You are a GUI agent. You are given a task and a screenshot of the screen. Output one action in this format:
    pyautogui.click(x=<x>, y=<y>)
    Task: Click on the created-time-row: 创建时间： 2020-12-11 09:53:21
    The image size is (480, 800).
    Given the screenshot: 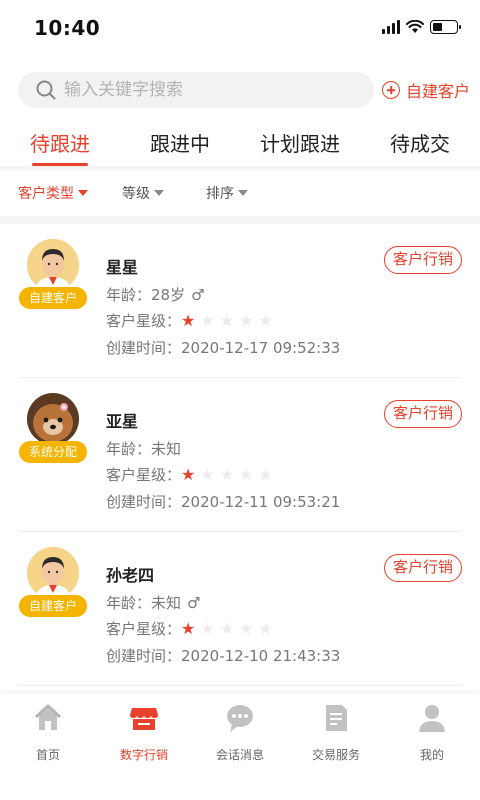 What is the action you would take?
    pyautogui.click(x=223, y=501)
    